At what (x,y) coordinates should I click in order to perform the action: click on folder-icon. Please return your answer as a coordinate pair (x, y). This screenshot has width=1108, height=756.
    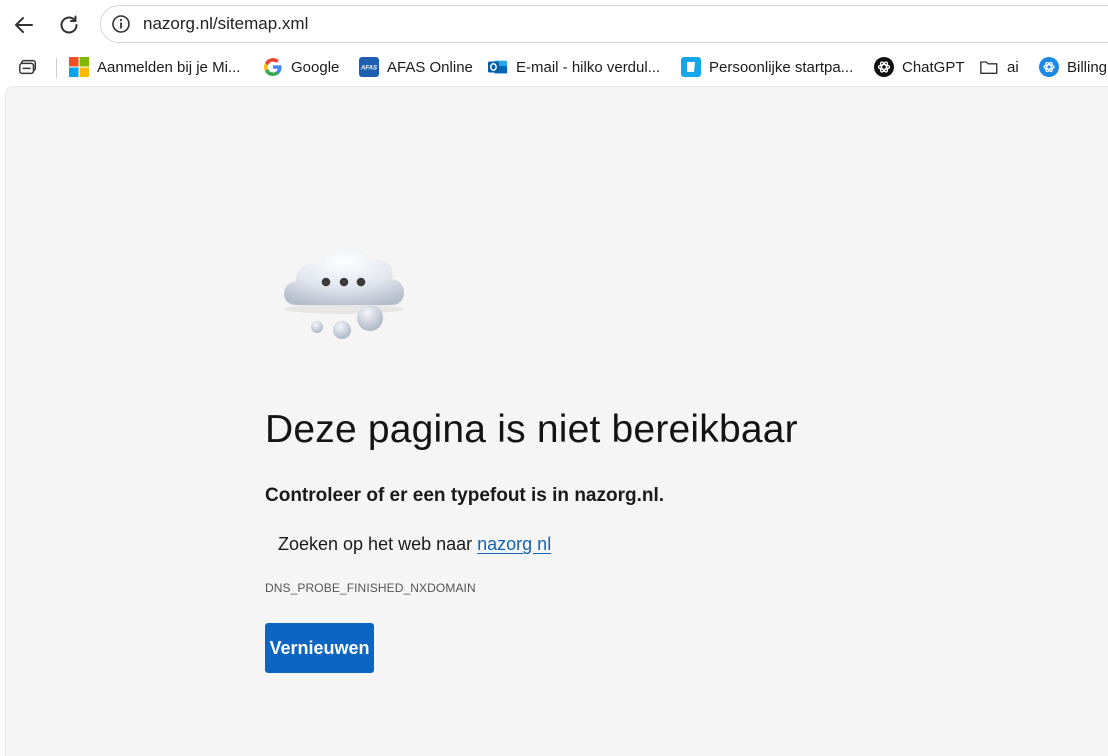
    Looking at the image, I should click on (989, 67).